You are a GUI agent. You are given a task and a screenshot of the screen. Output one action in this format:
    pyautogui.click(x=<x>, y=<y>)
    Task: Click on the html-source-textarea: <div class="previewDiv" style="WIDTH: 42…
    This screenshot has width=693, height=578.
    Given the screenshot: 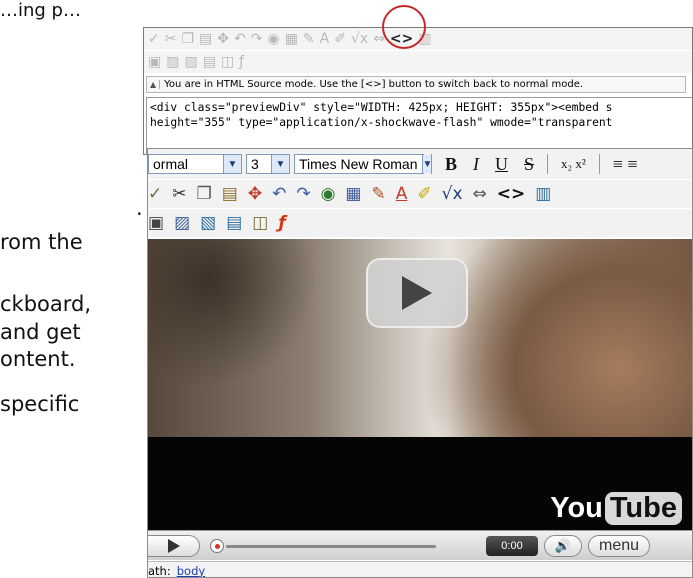 What is the action you would take?
    pyautogui.click(x=419, y=125)
    